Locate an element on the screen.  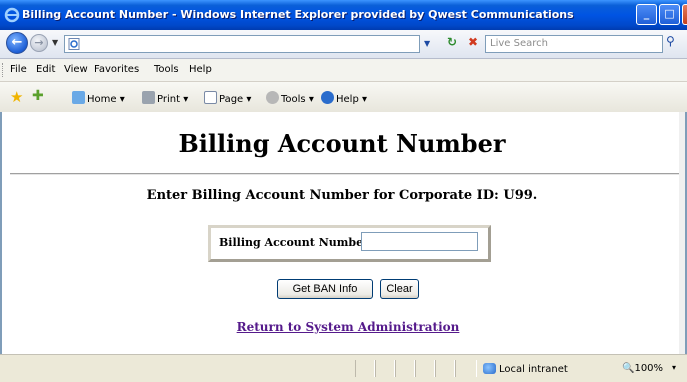
intranet-globe-icon is located at coordinates (489, 368).